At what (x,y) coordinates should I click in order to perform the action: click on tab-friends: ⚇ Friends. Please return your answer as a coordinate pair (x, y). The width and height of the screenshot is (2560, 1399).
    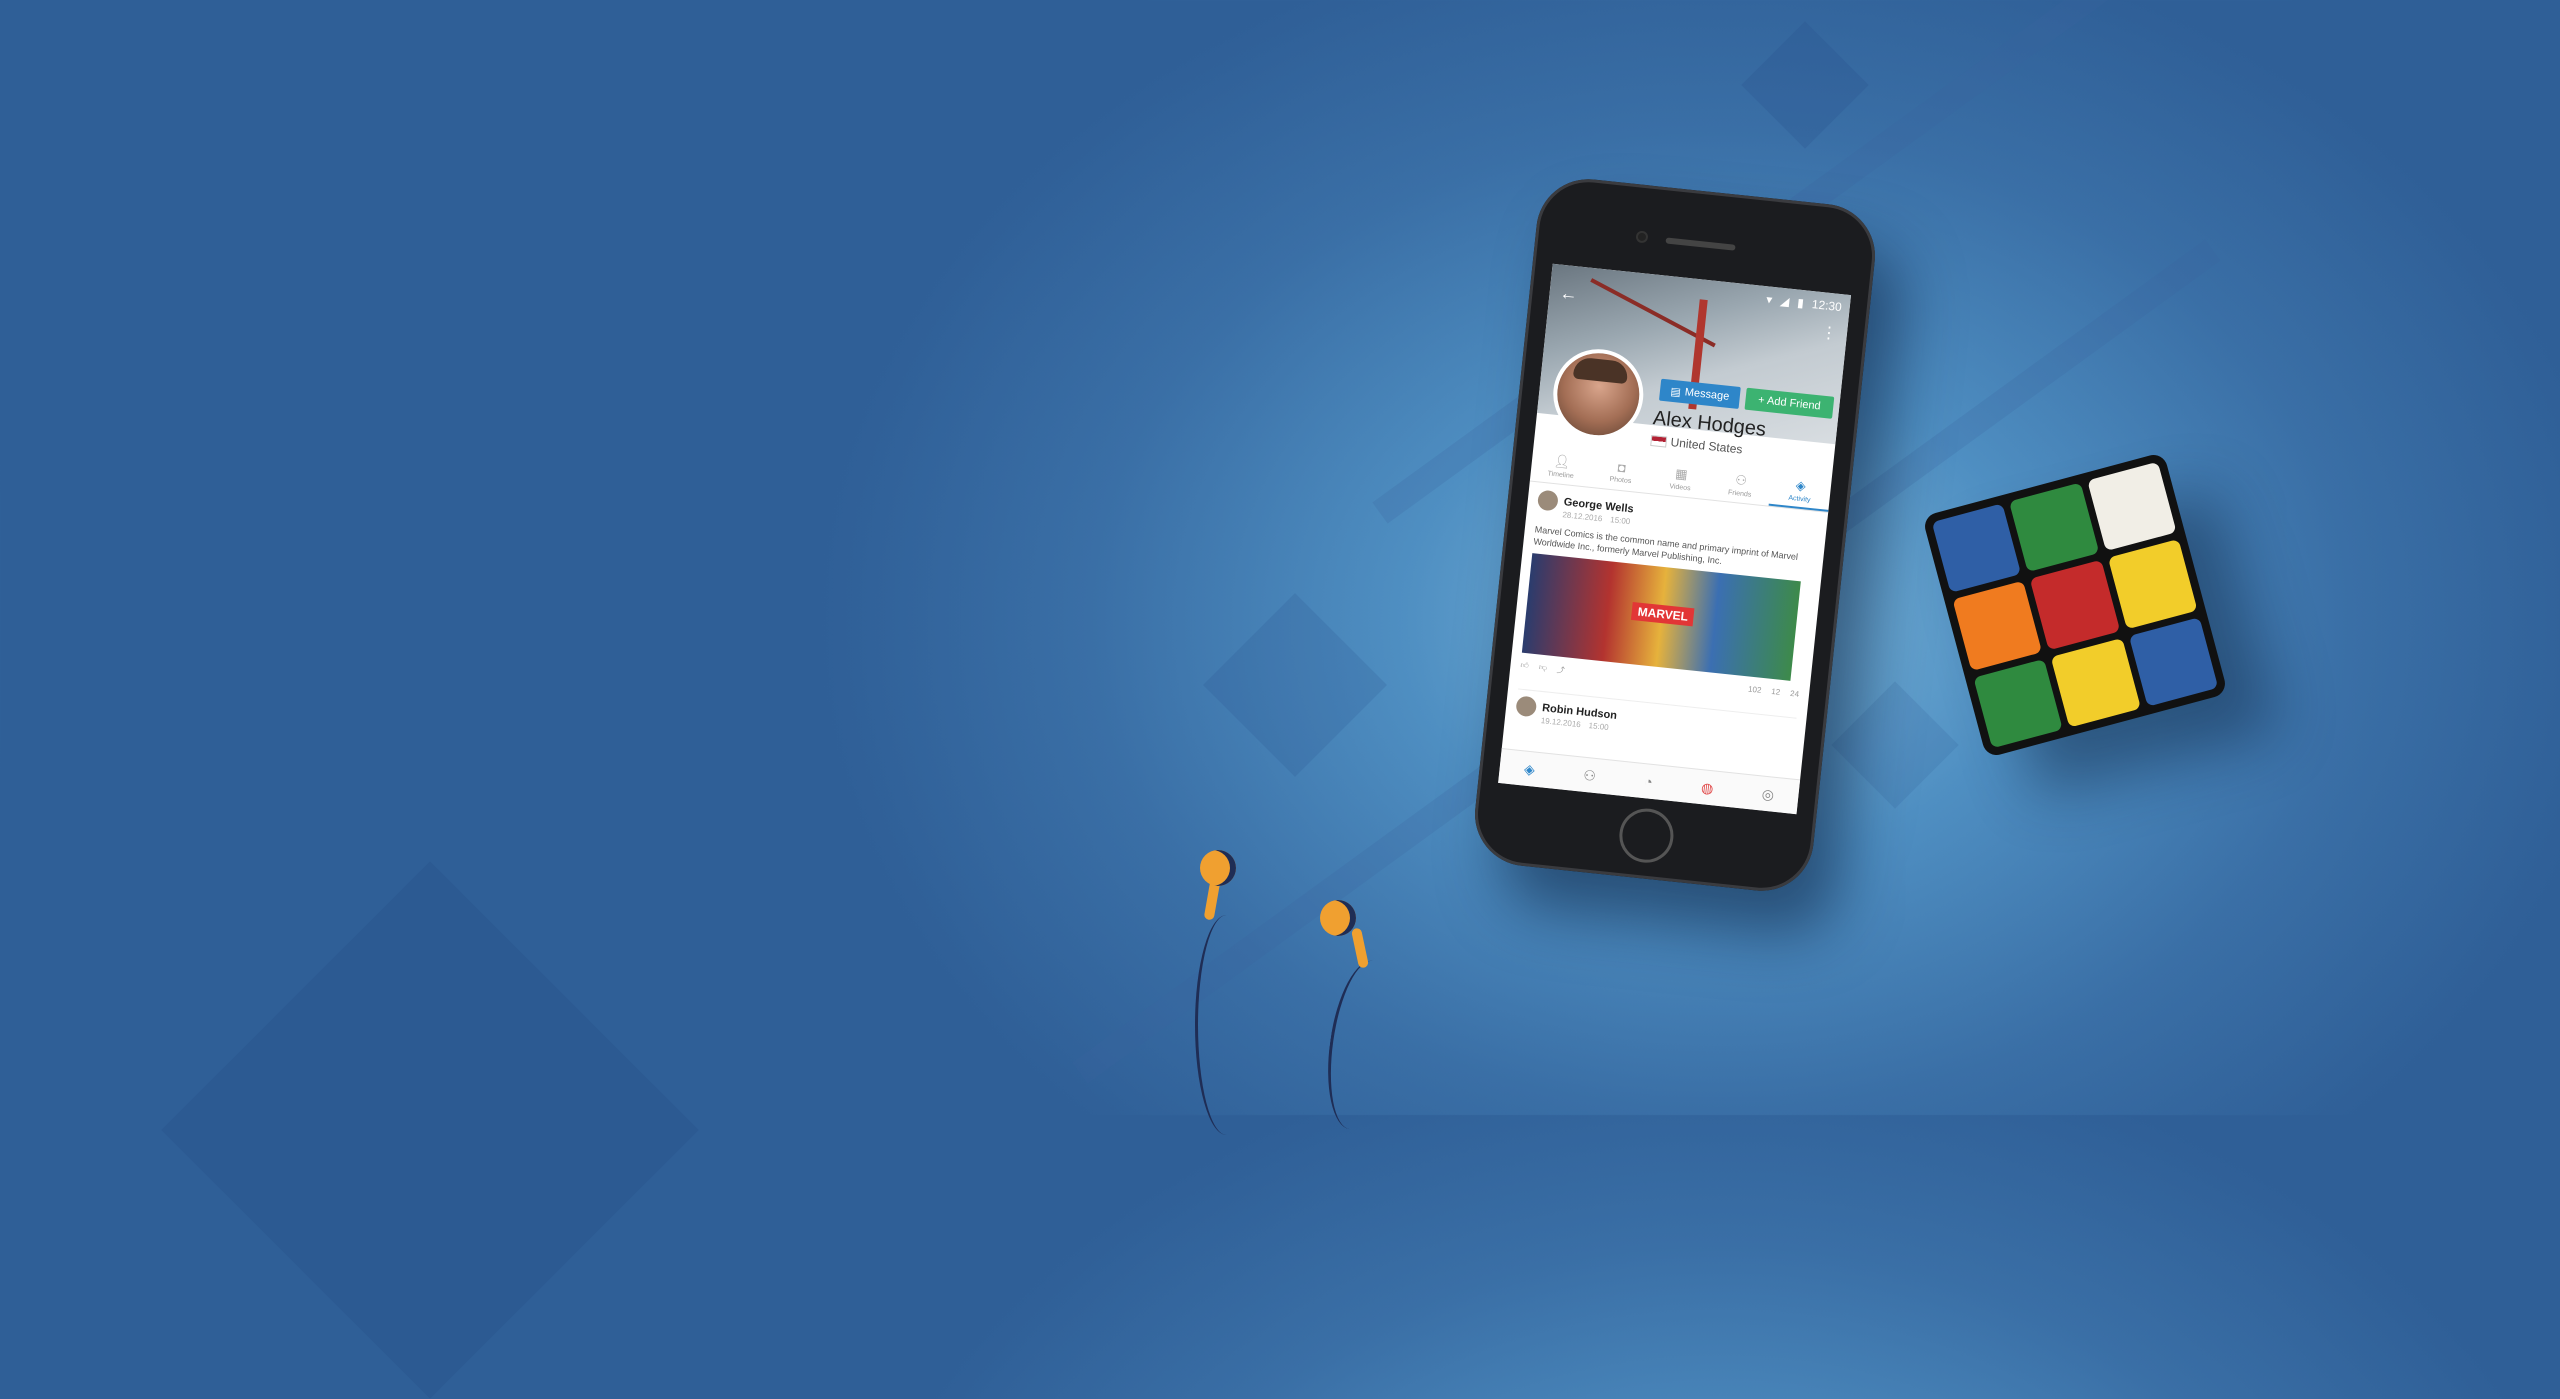
    Looking at the image, I should click on (1740, 485).